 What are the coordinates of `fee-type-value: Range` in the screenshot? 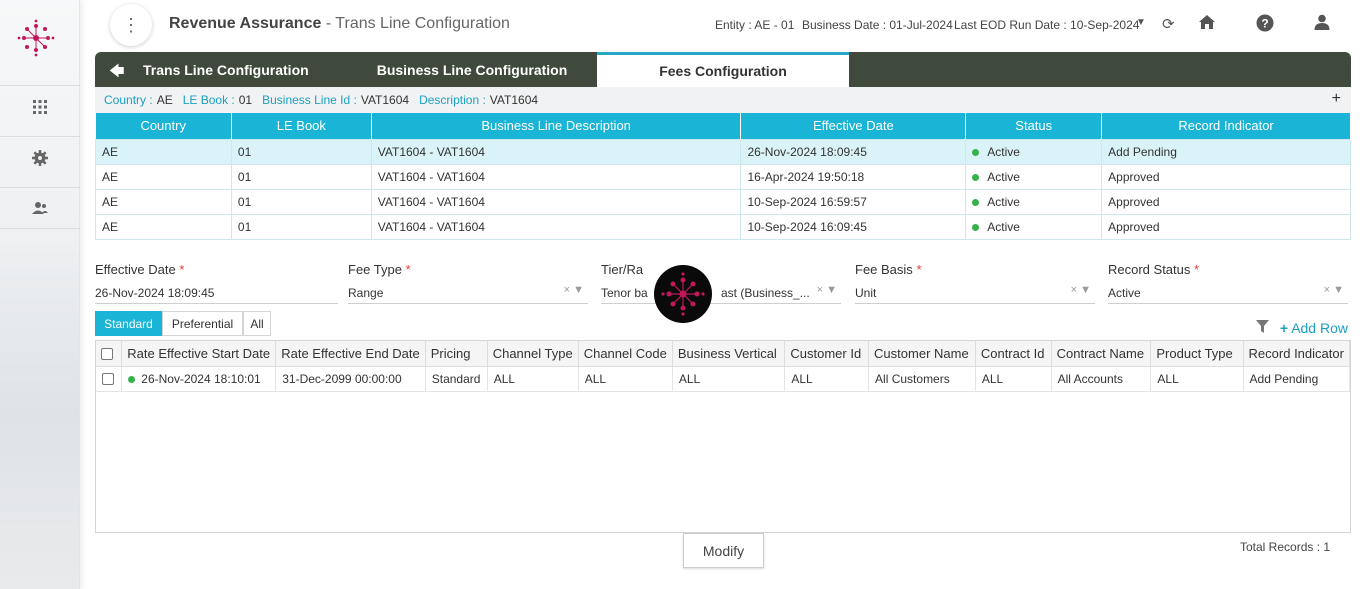 It's located at (366, 293).